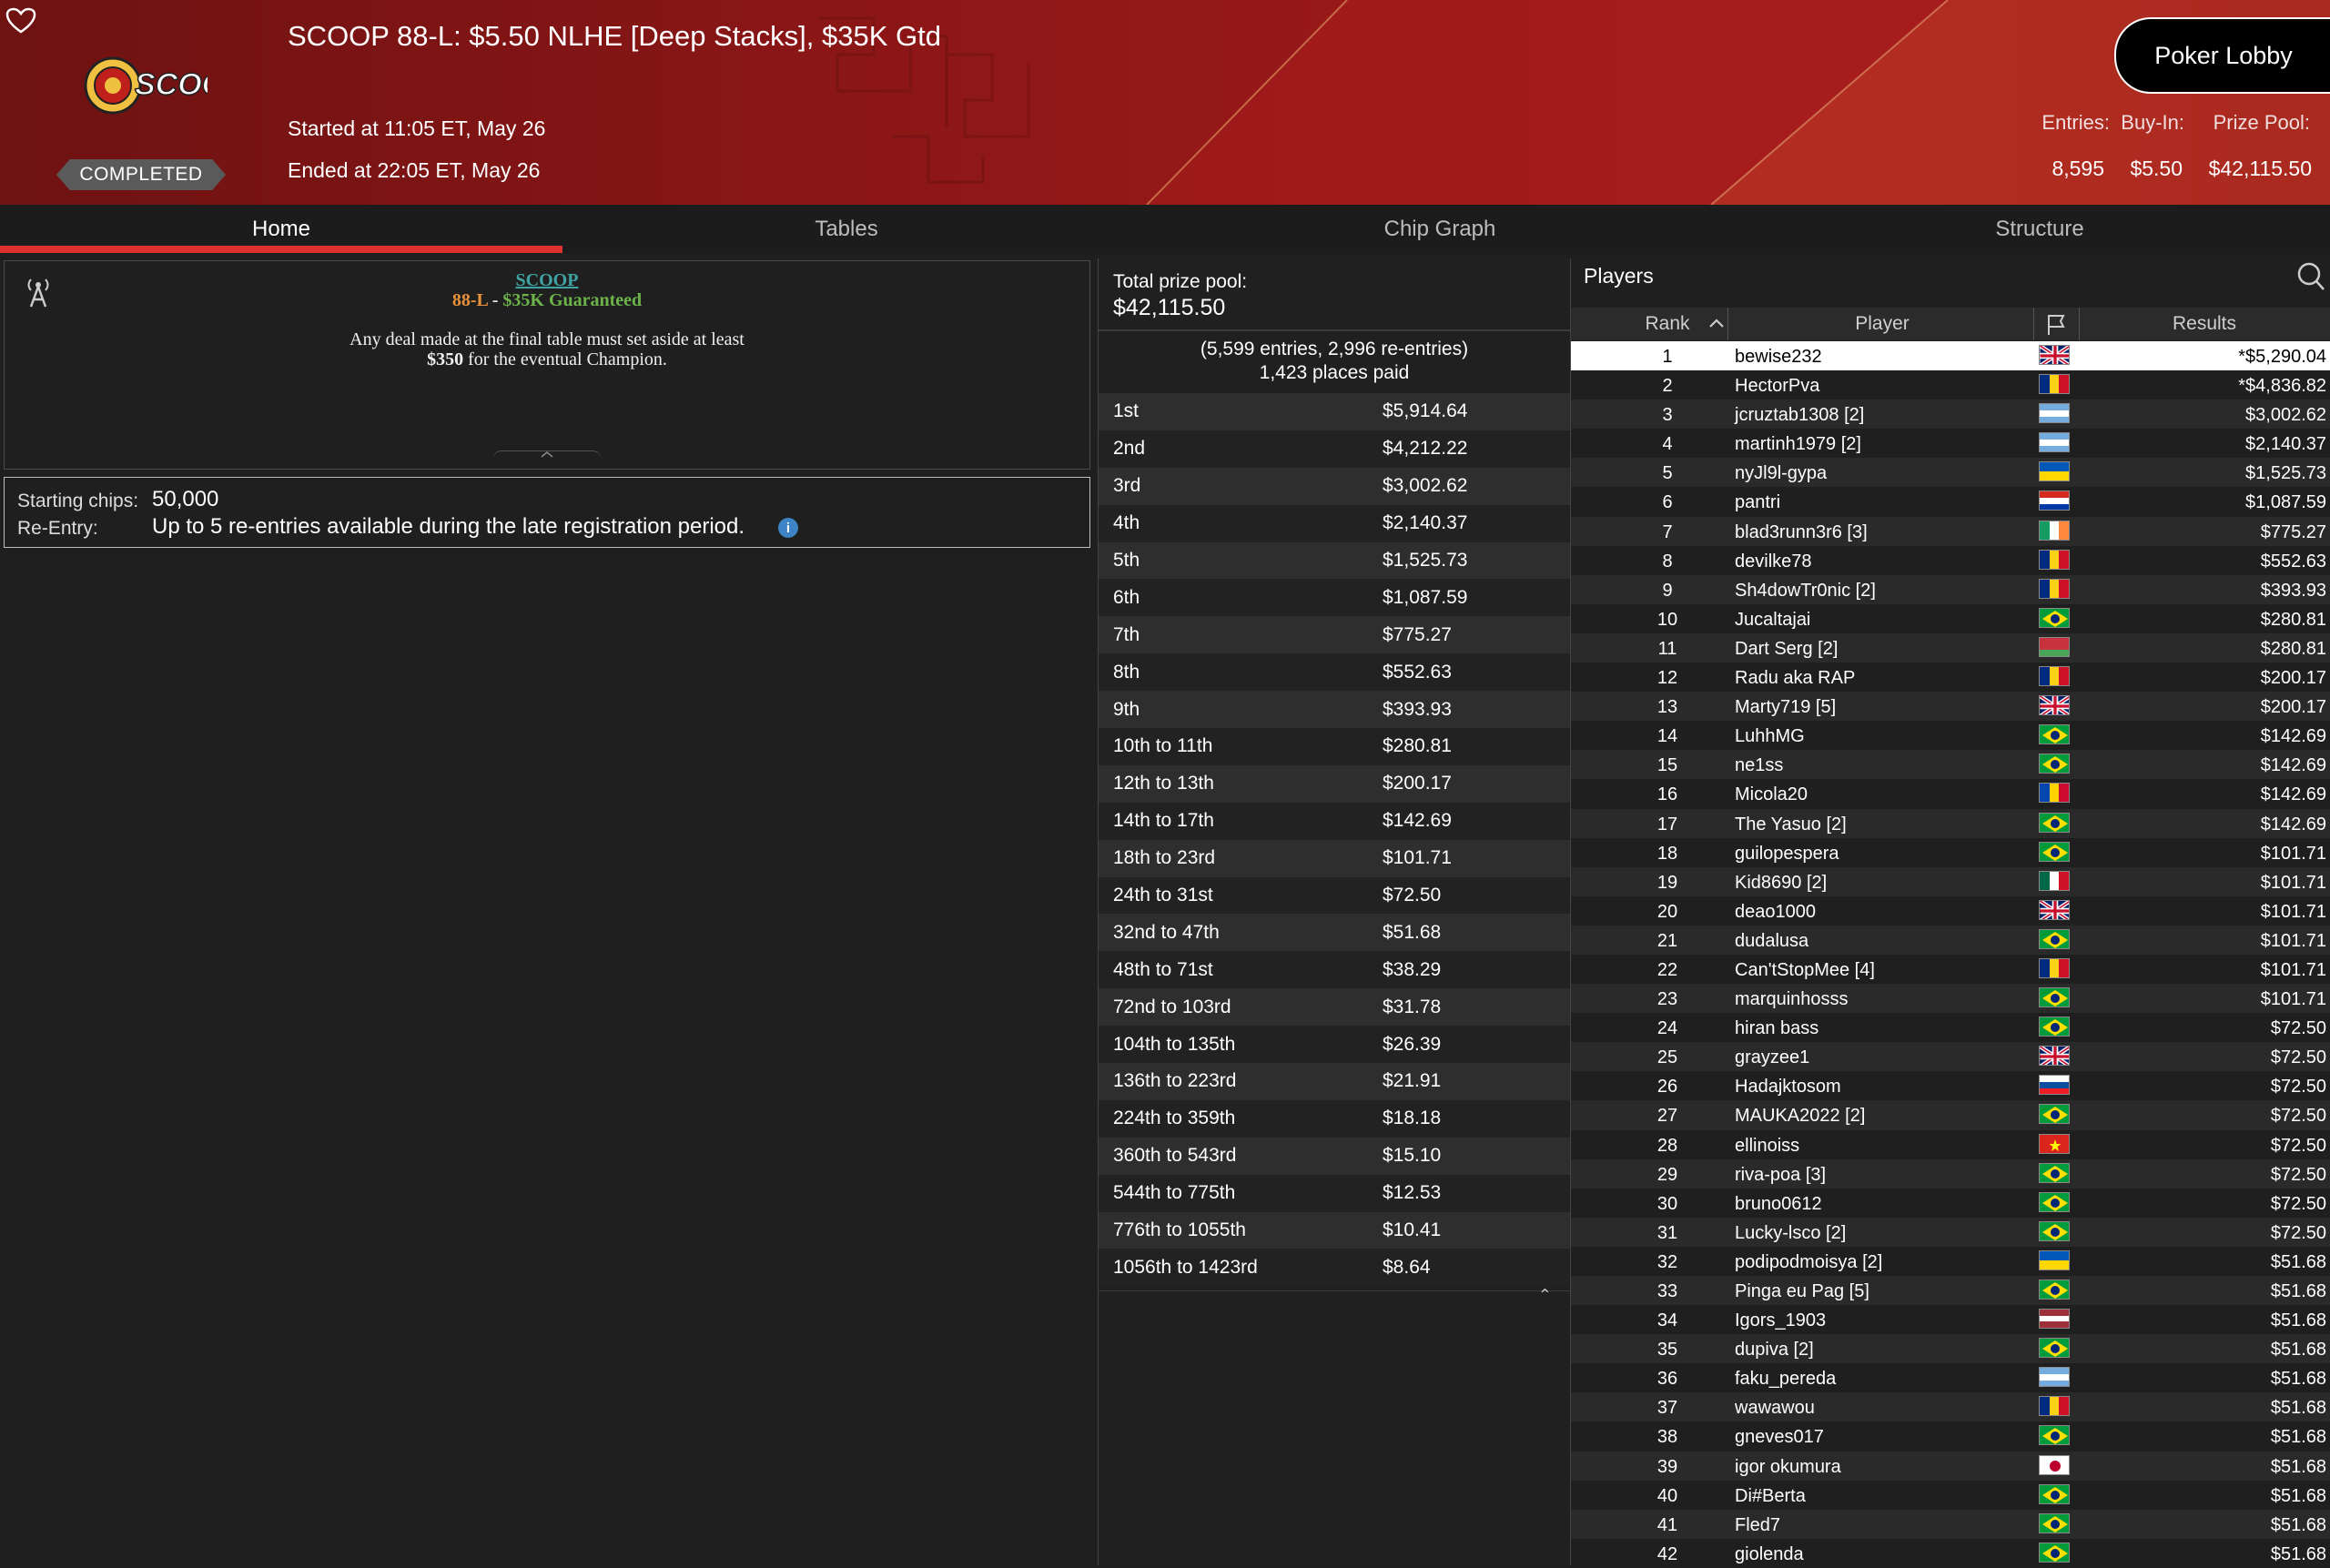  I want to click on event-code: 88-L, so click(470, 300).